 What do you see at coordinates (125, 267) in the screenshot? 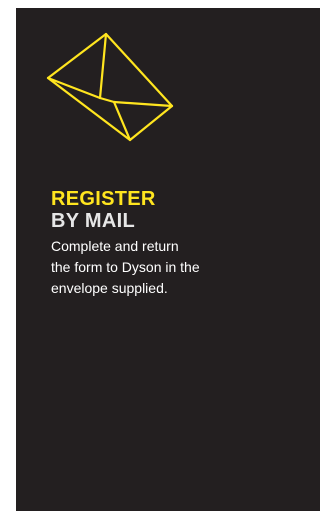
I see `instructions-line: the form to Dyson in the` at bounding box center [125, 267].